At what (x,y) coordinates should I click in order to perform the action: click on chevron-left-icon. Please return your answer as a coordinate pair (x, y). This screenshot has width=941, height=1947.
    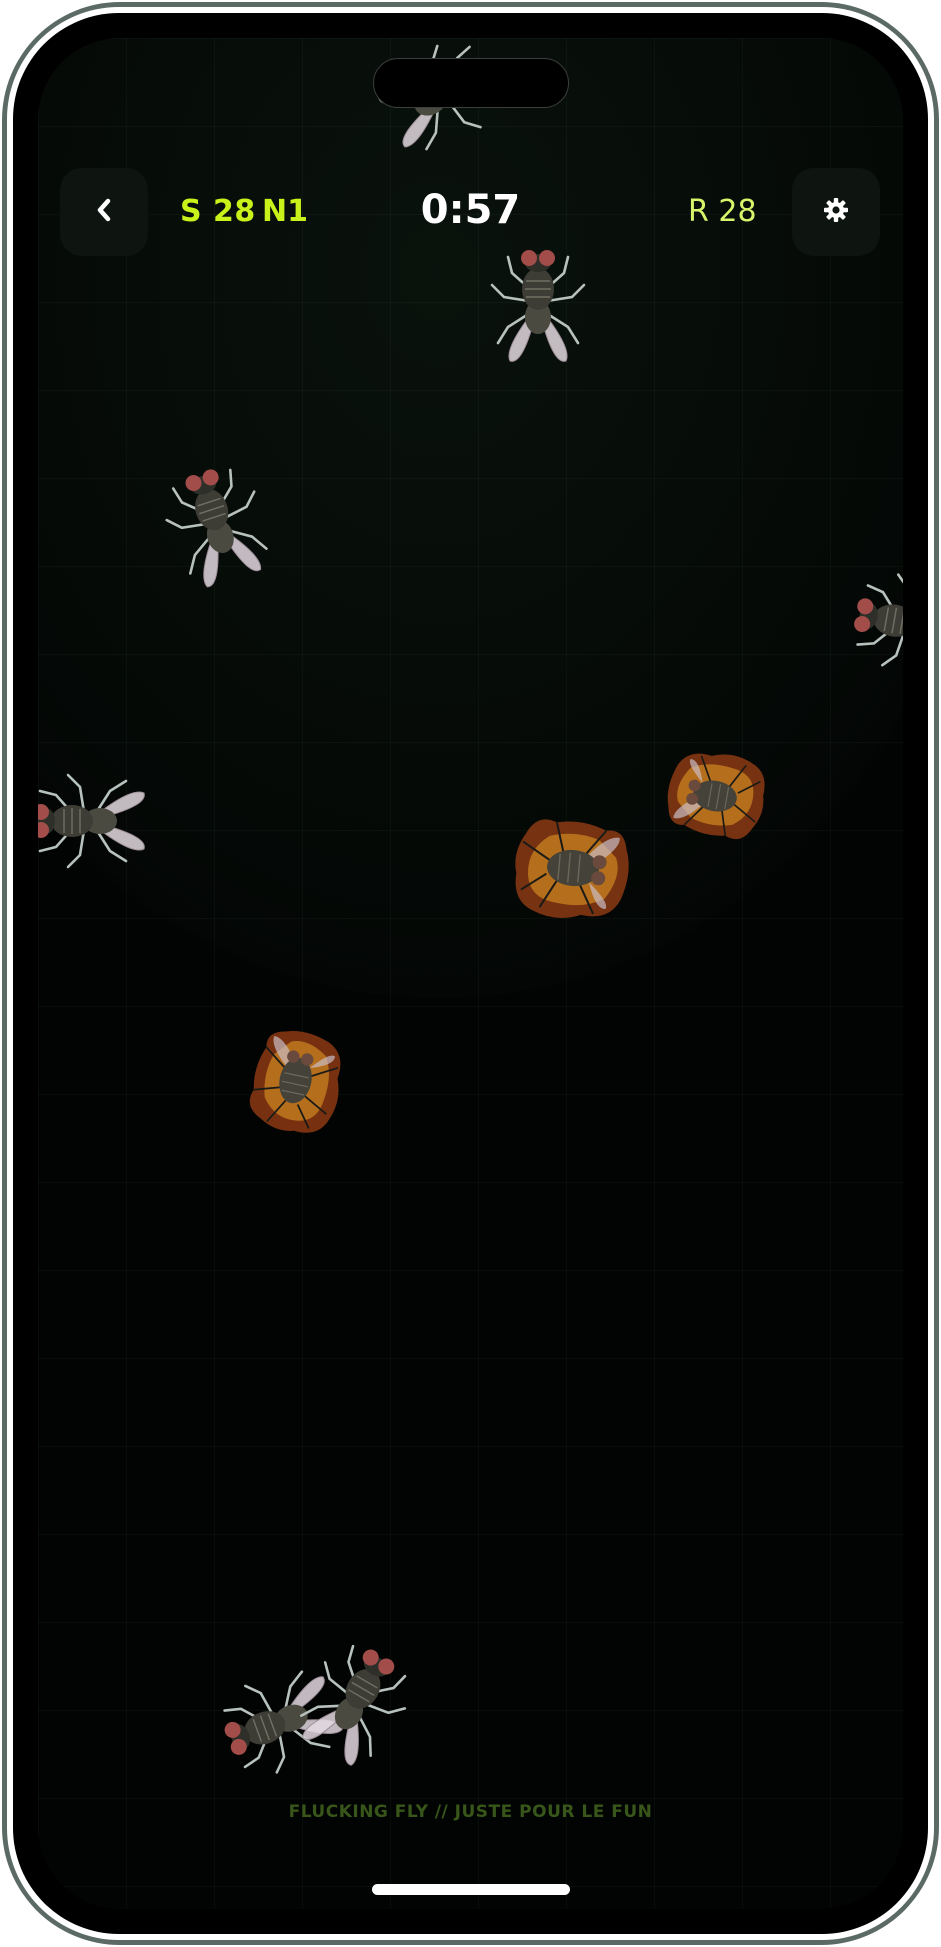
    Looking at the image, I should click on (104, 212).